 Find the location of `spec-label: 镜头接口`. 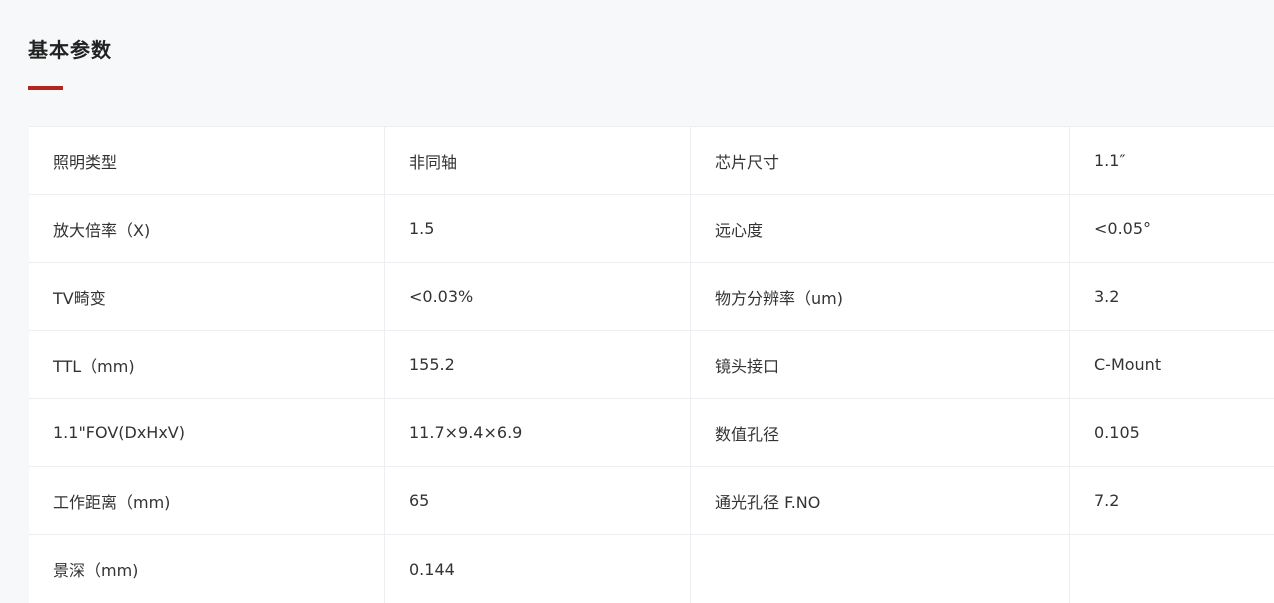

spec-label: 镜头接口 is located at coordinates (880, 364).